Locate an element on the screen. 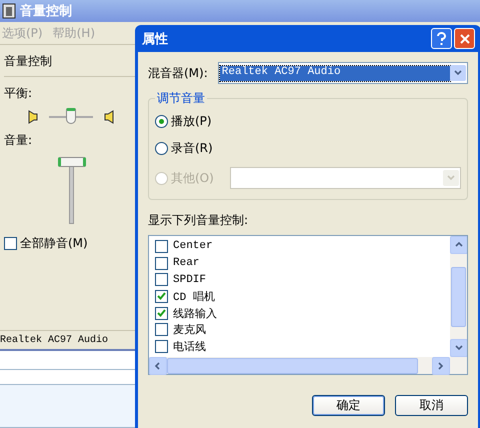 This screenshot has height=428, width=480. dialog-title: 属性 is located at coordinates (155, 39).